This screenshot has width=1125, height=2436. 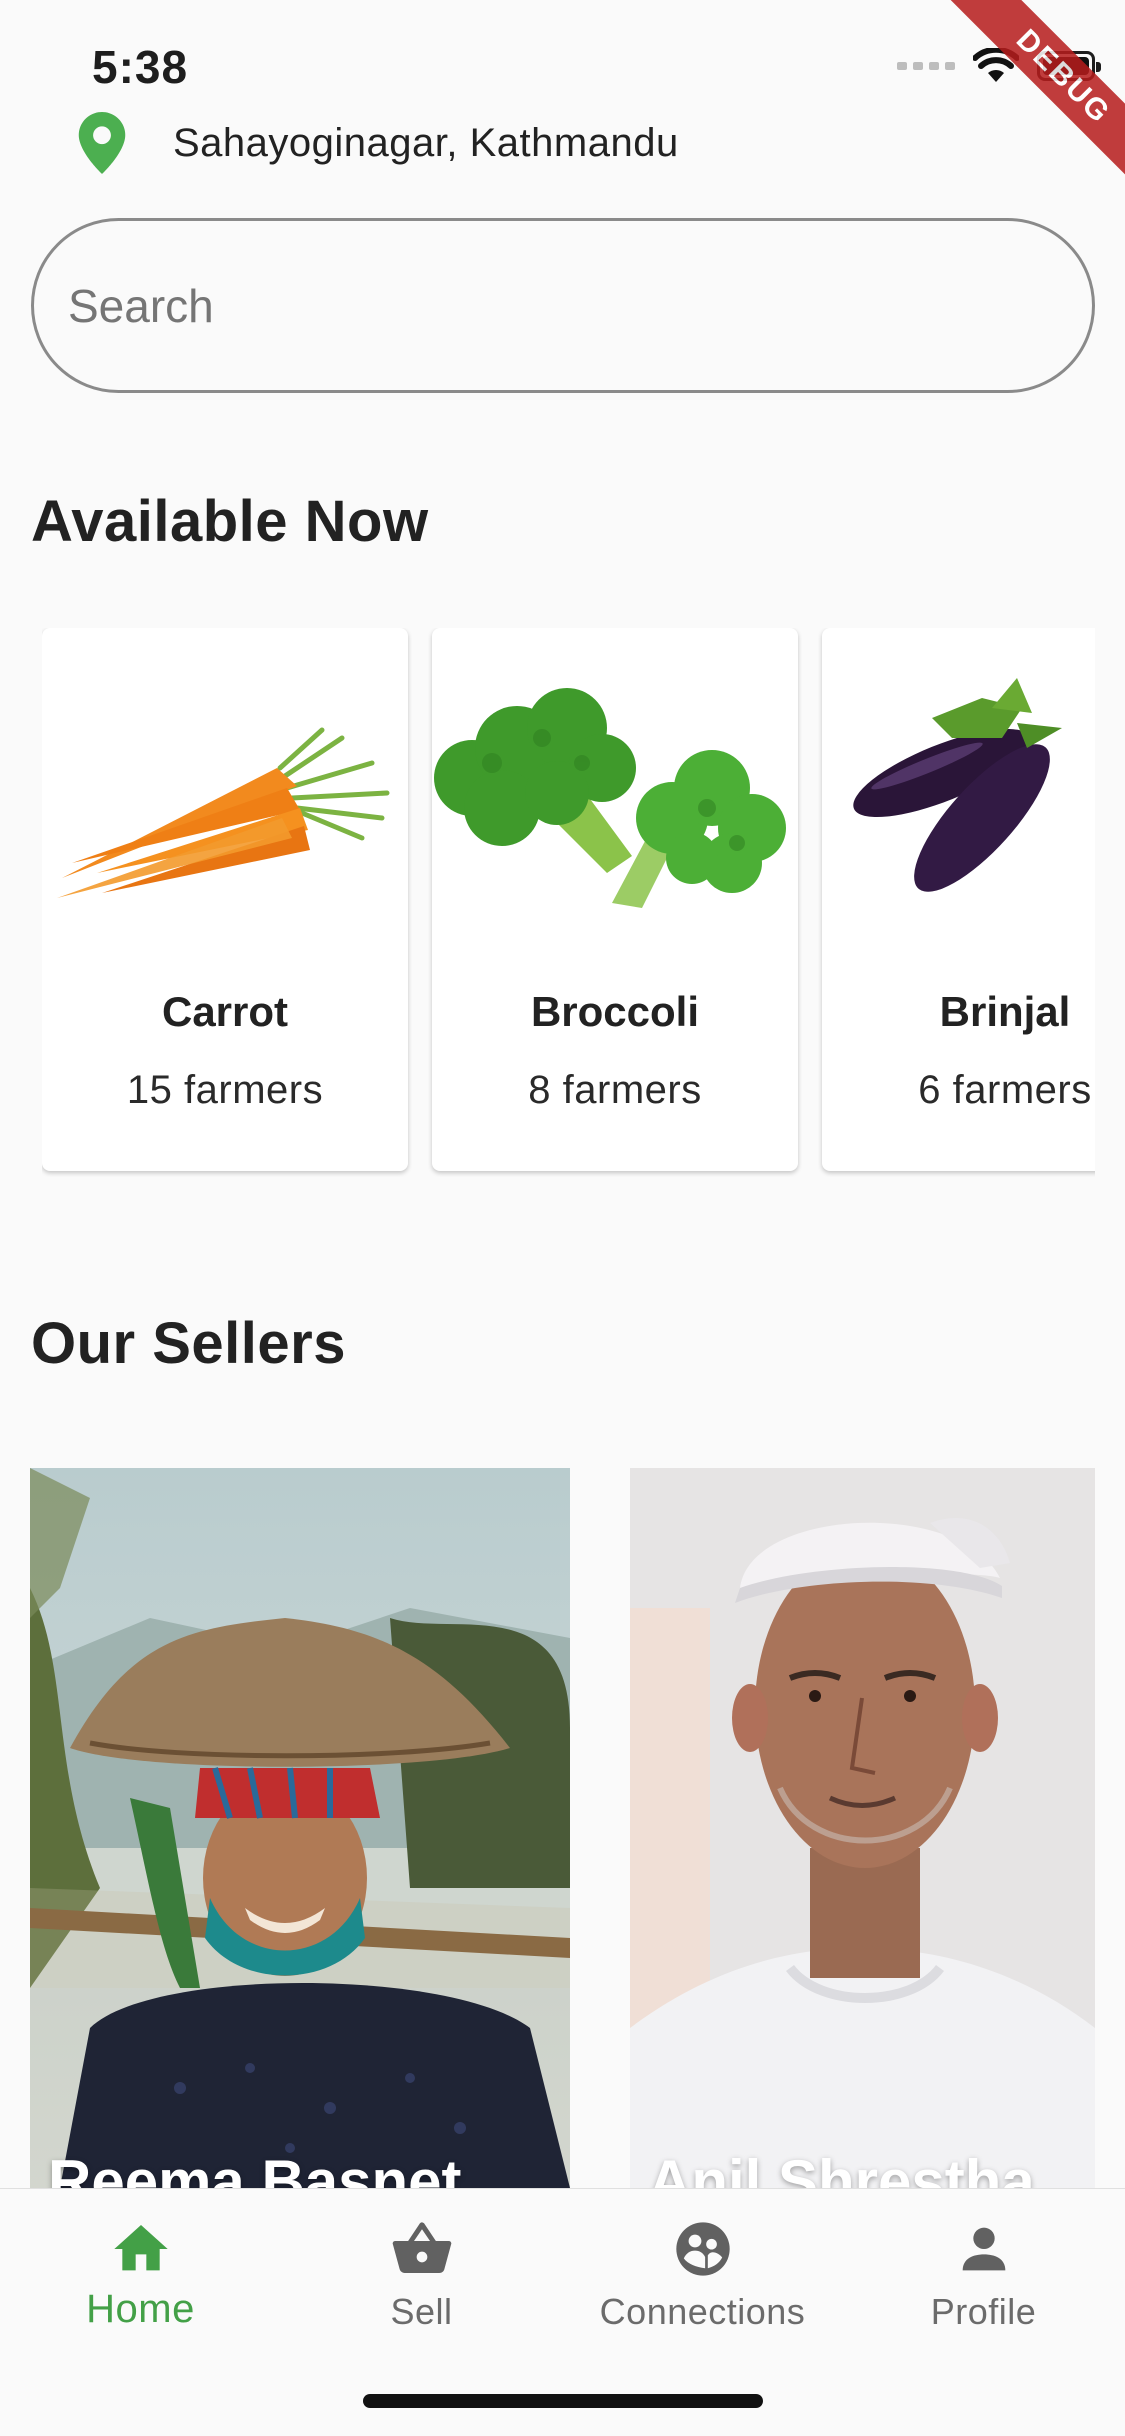 I want to click on seller-name: Reema Basnet, so click(x=255, y=2168).